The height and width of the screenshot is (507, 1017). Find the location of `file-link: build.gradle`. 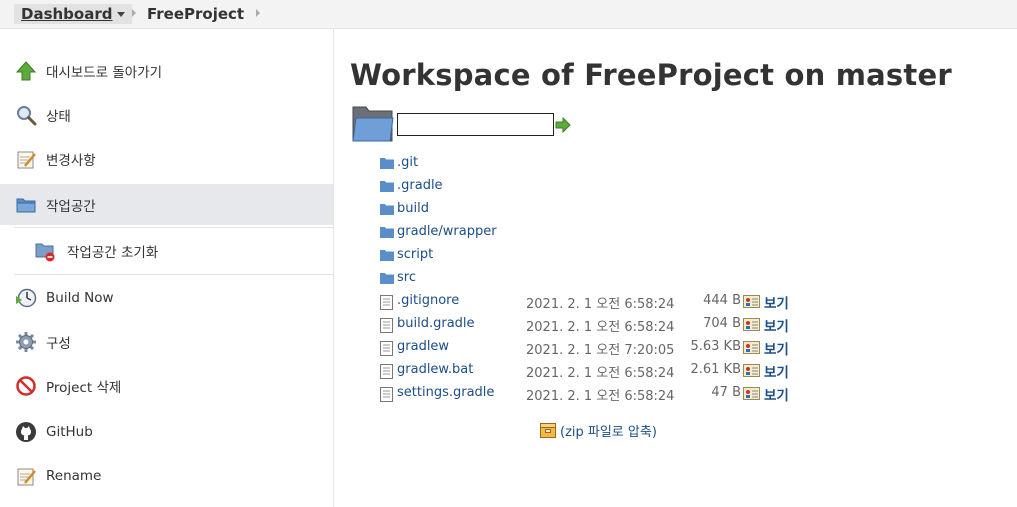

file-link: build.gradle is located at coordinates (436, 323).